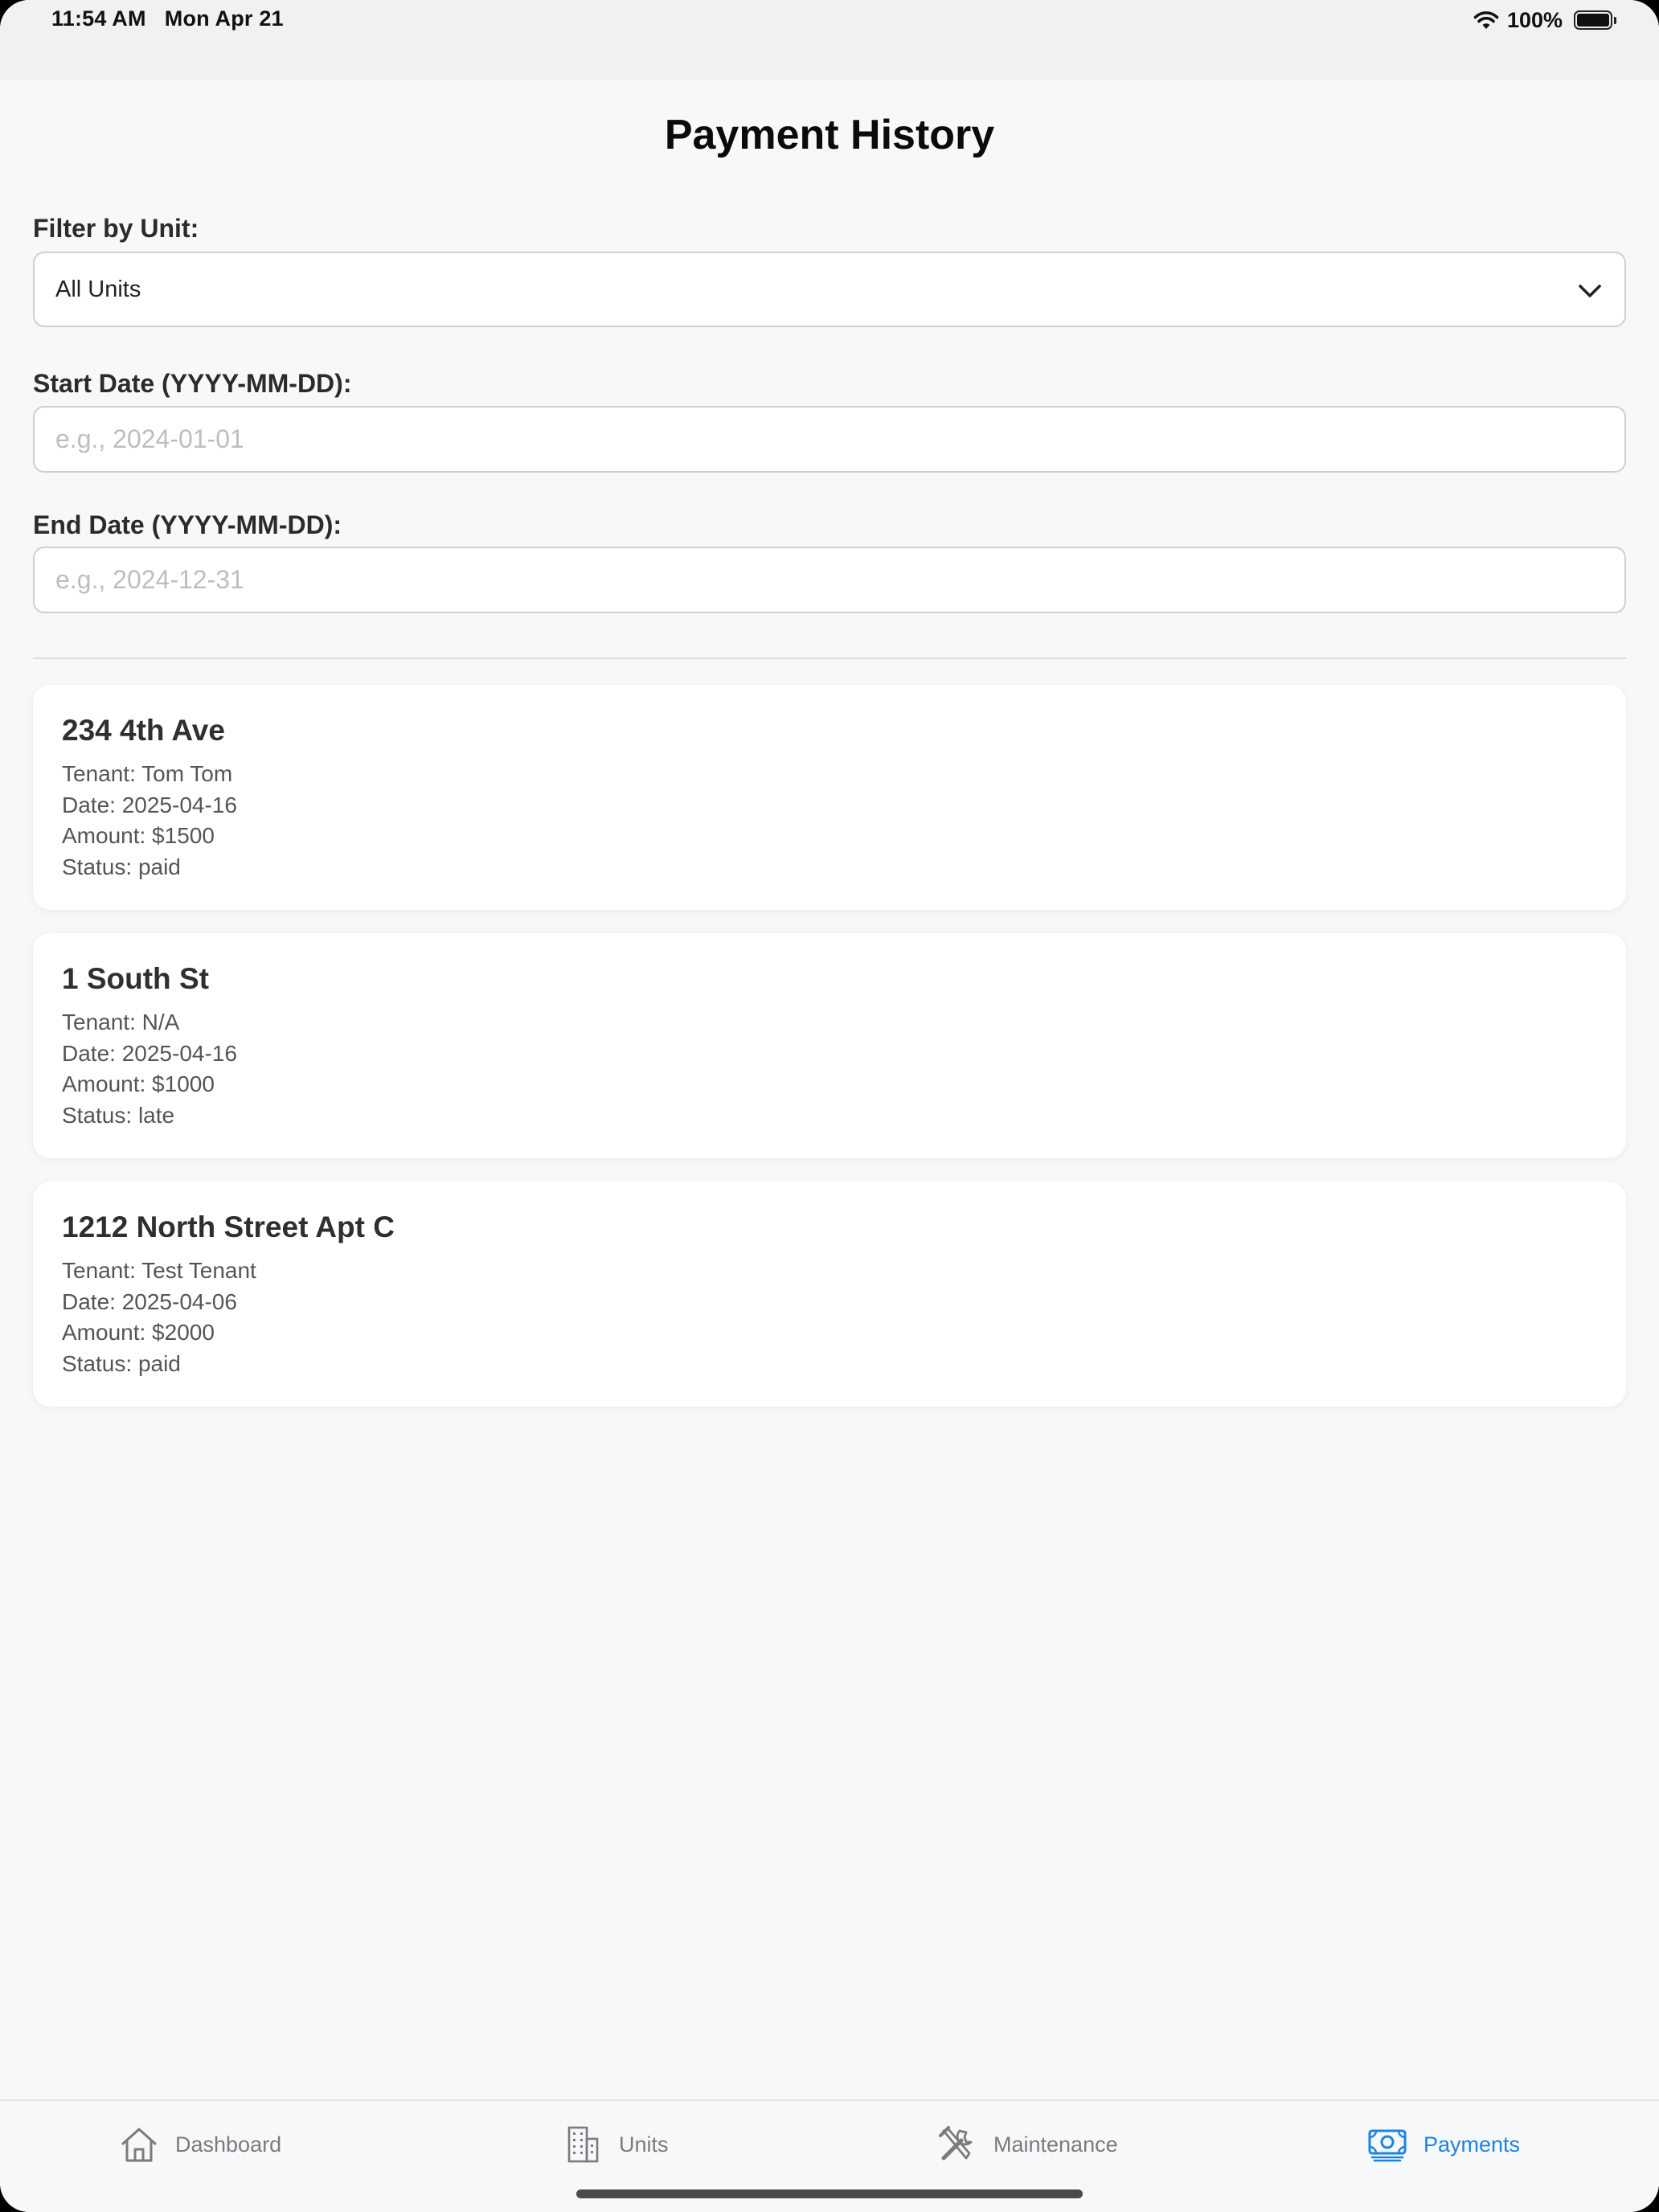  Describe the element at coordinates (616, 2144) in the screenshot. I see `tab-units: Units` at that location.